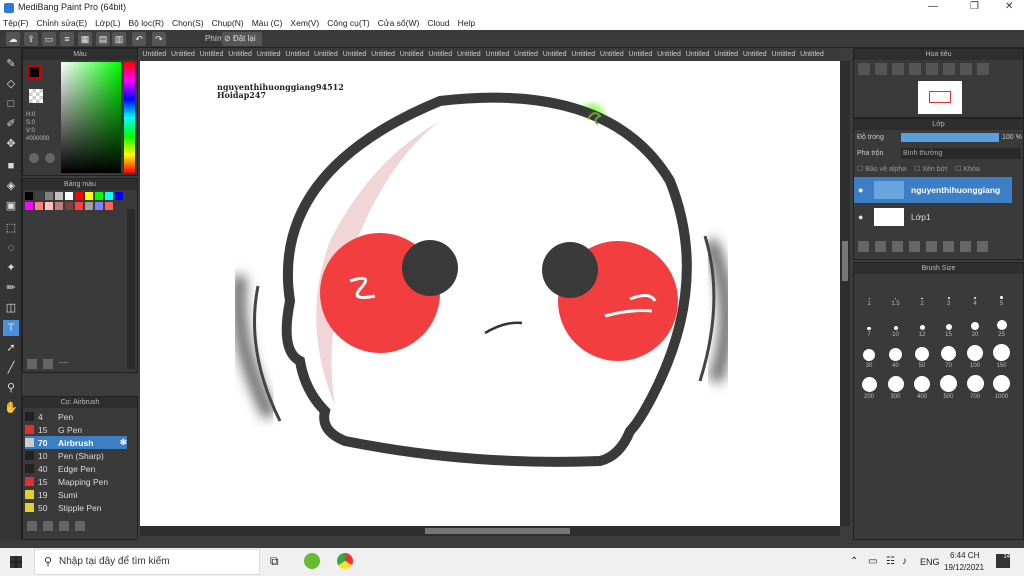 The height and width of the screenshot is (576, 1024). Describe the element at coordinates (11, 206) in the screenshot. I see `gradient-tool-icon: ▣` at that location.